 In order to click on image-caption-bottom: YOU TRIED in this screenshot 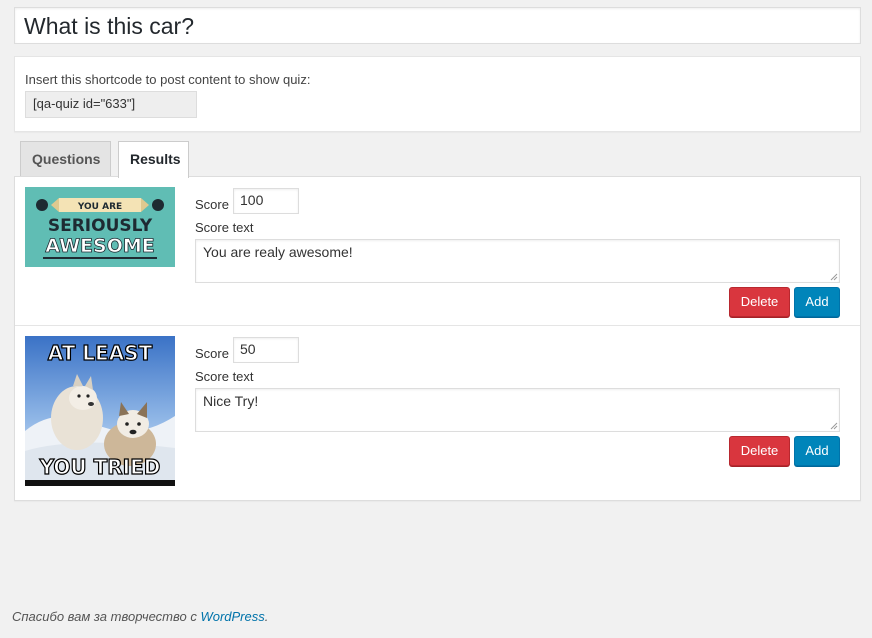, I will do `click(100, 467)`.